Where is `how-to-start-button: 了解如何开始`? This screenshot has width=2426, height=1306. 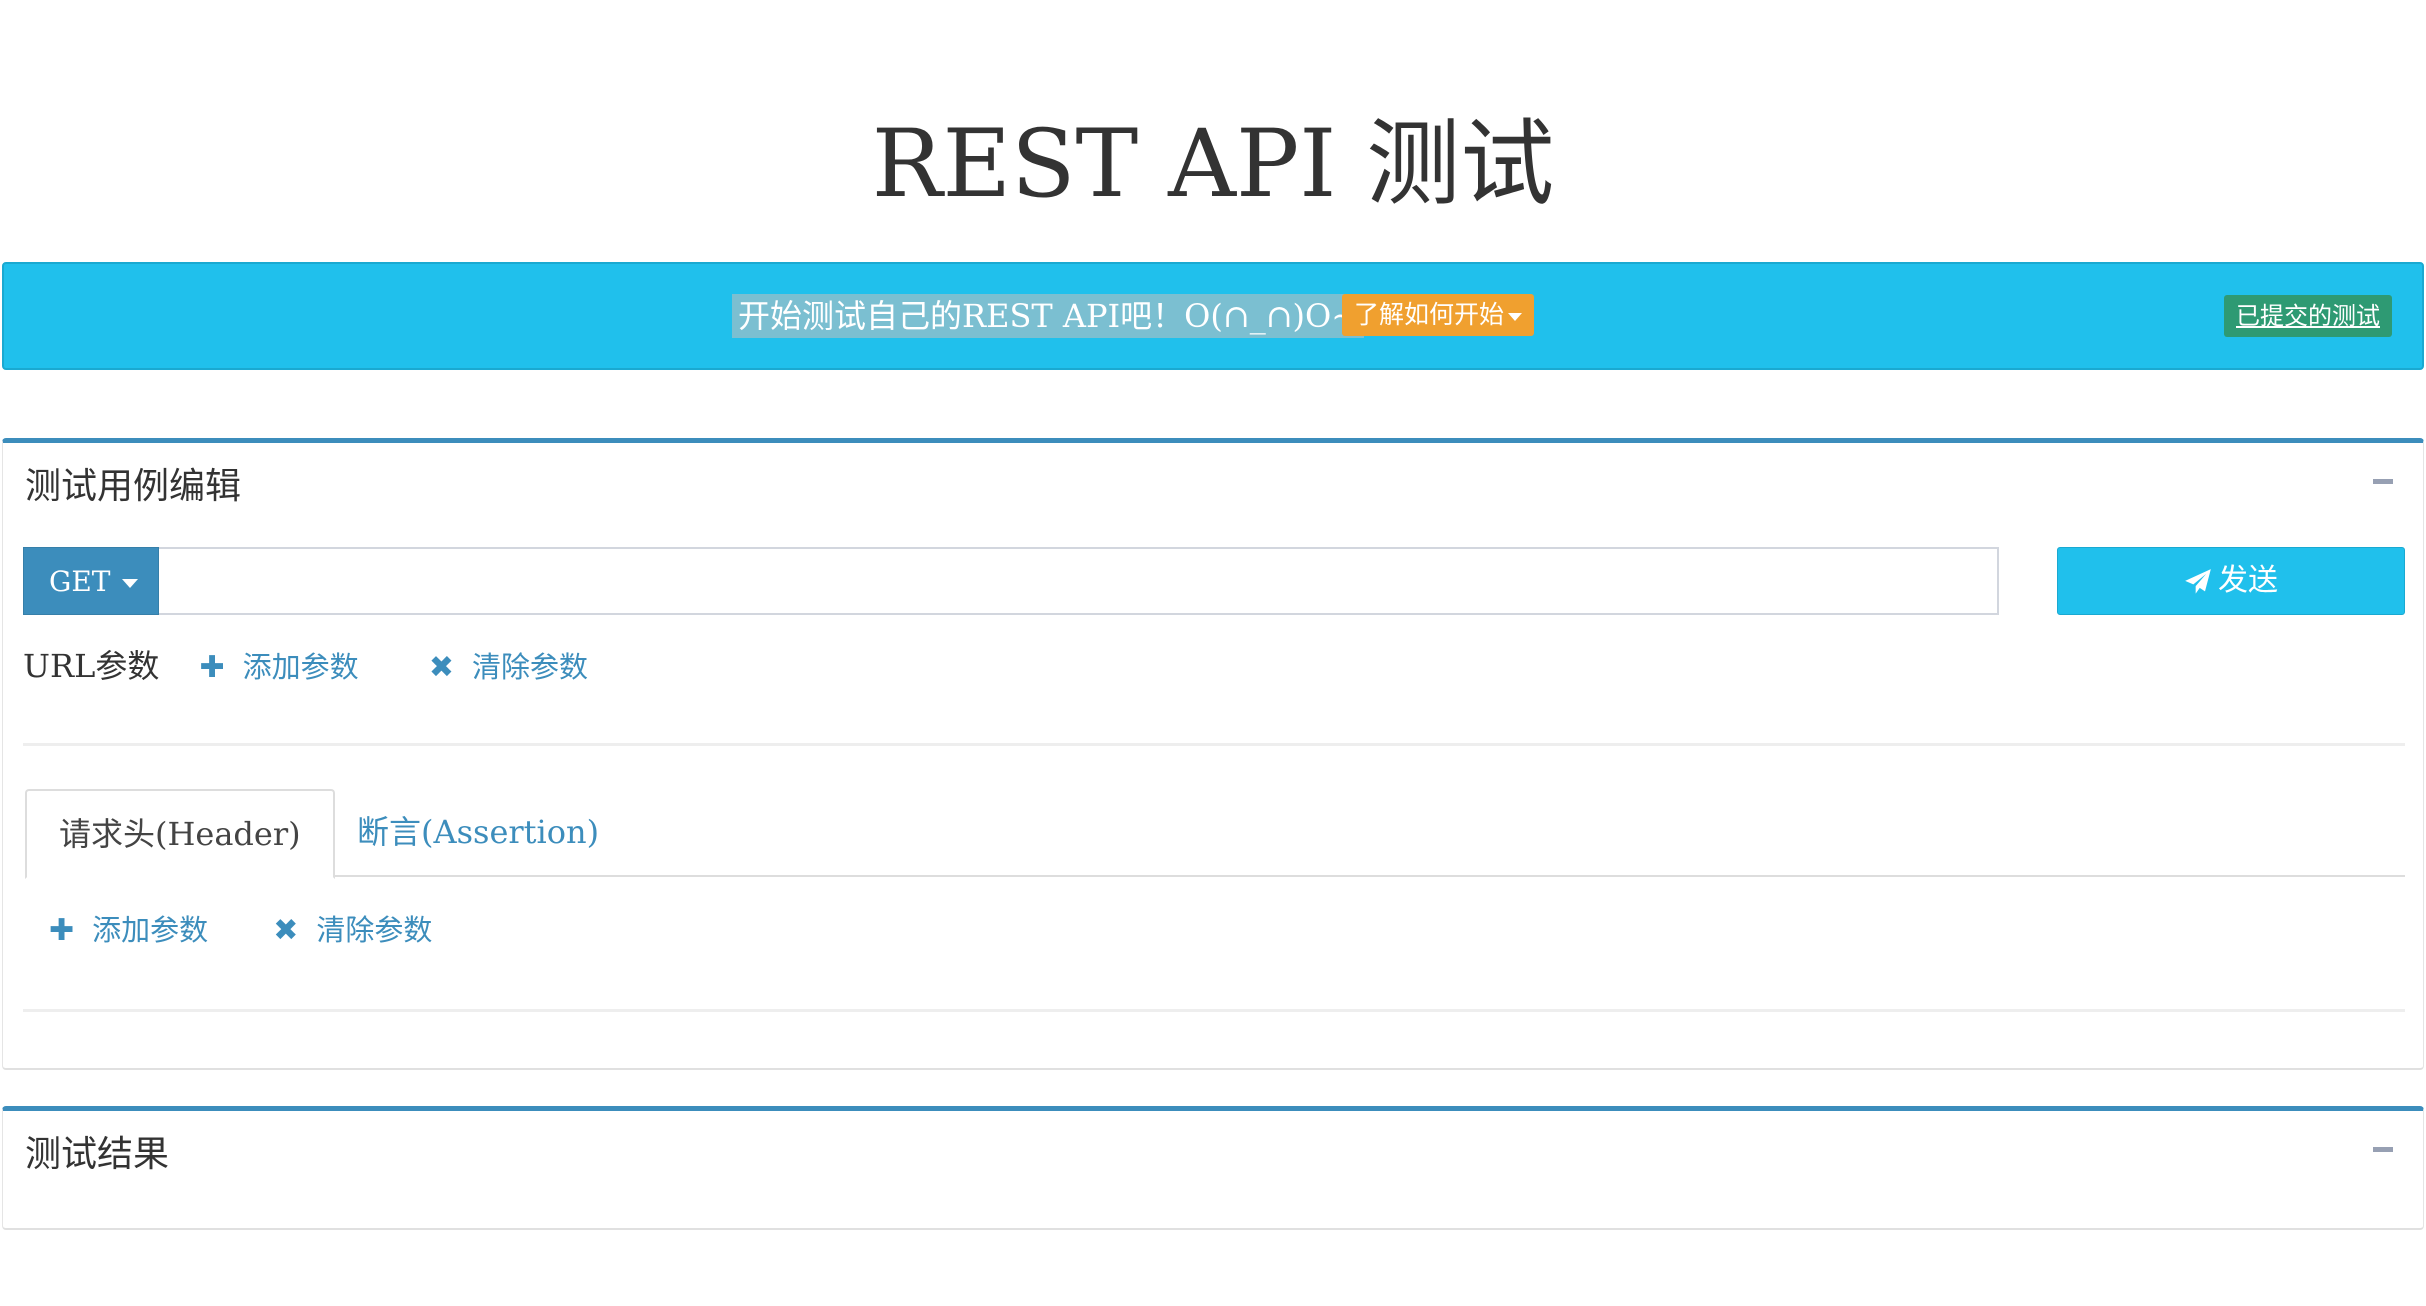 how-to-start-button: 了解如何开始 is located at coordinates (1438, 315).